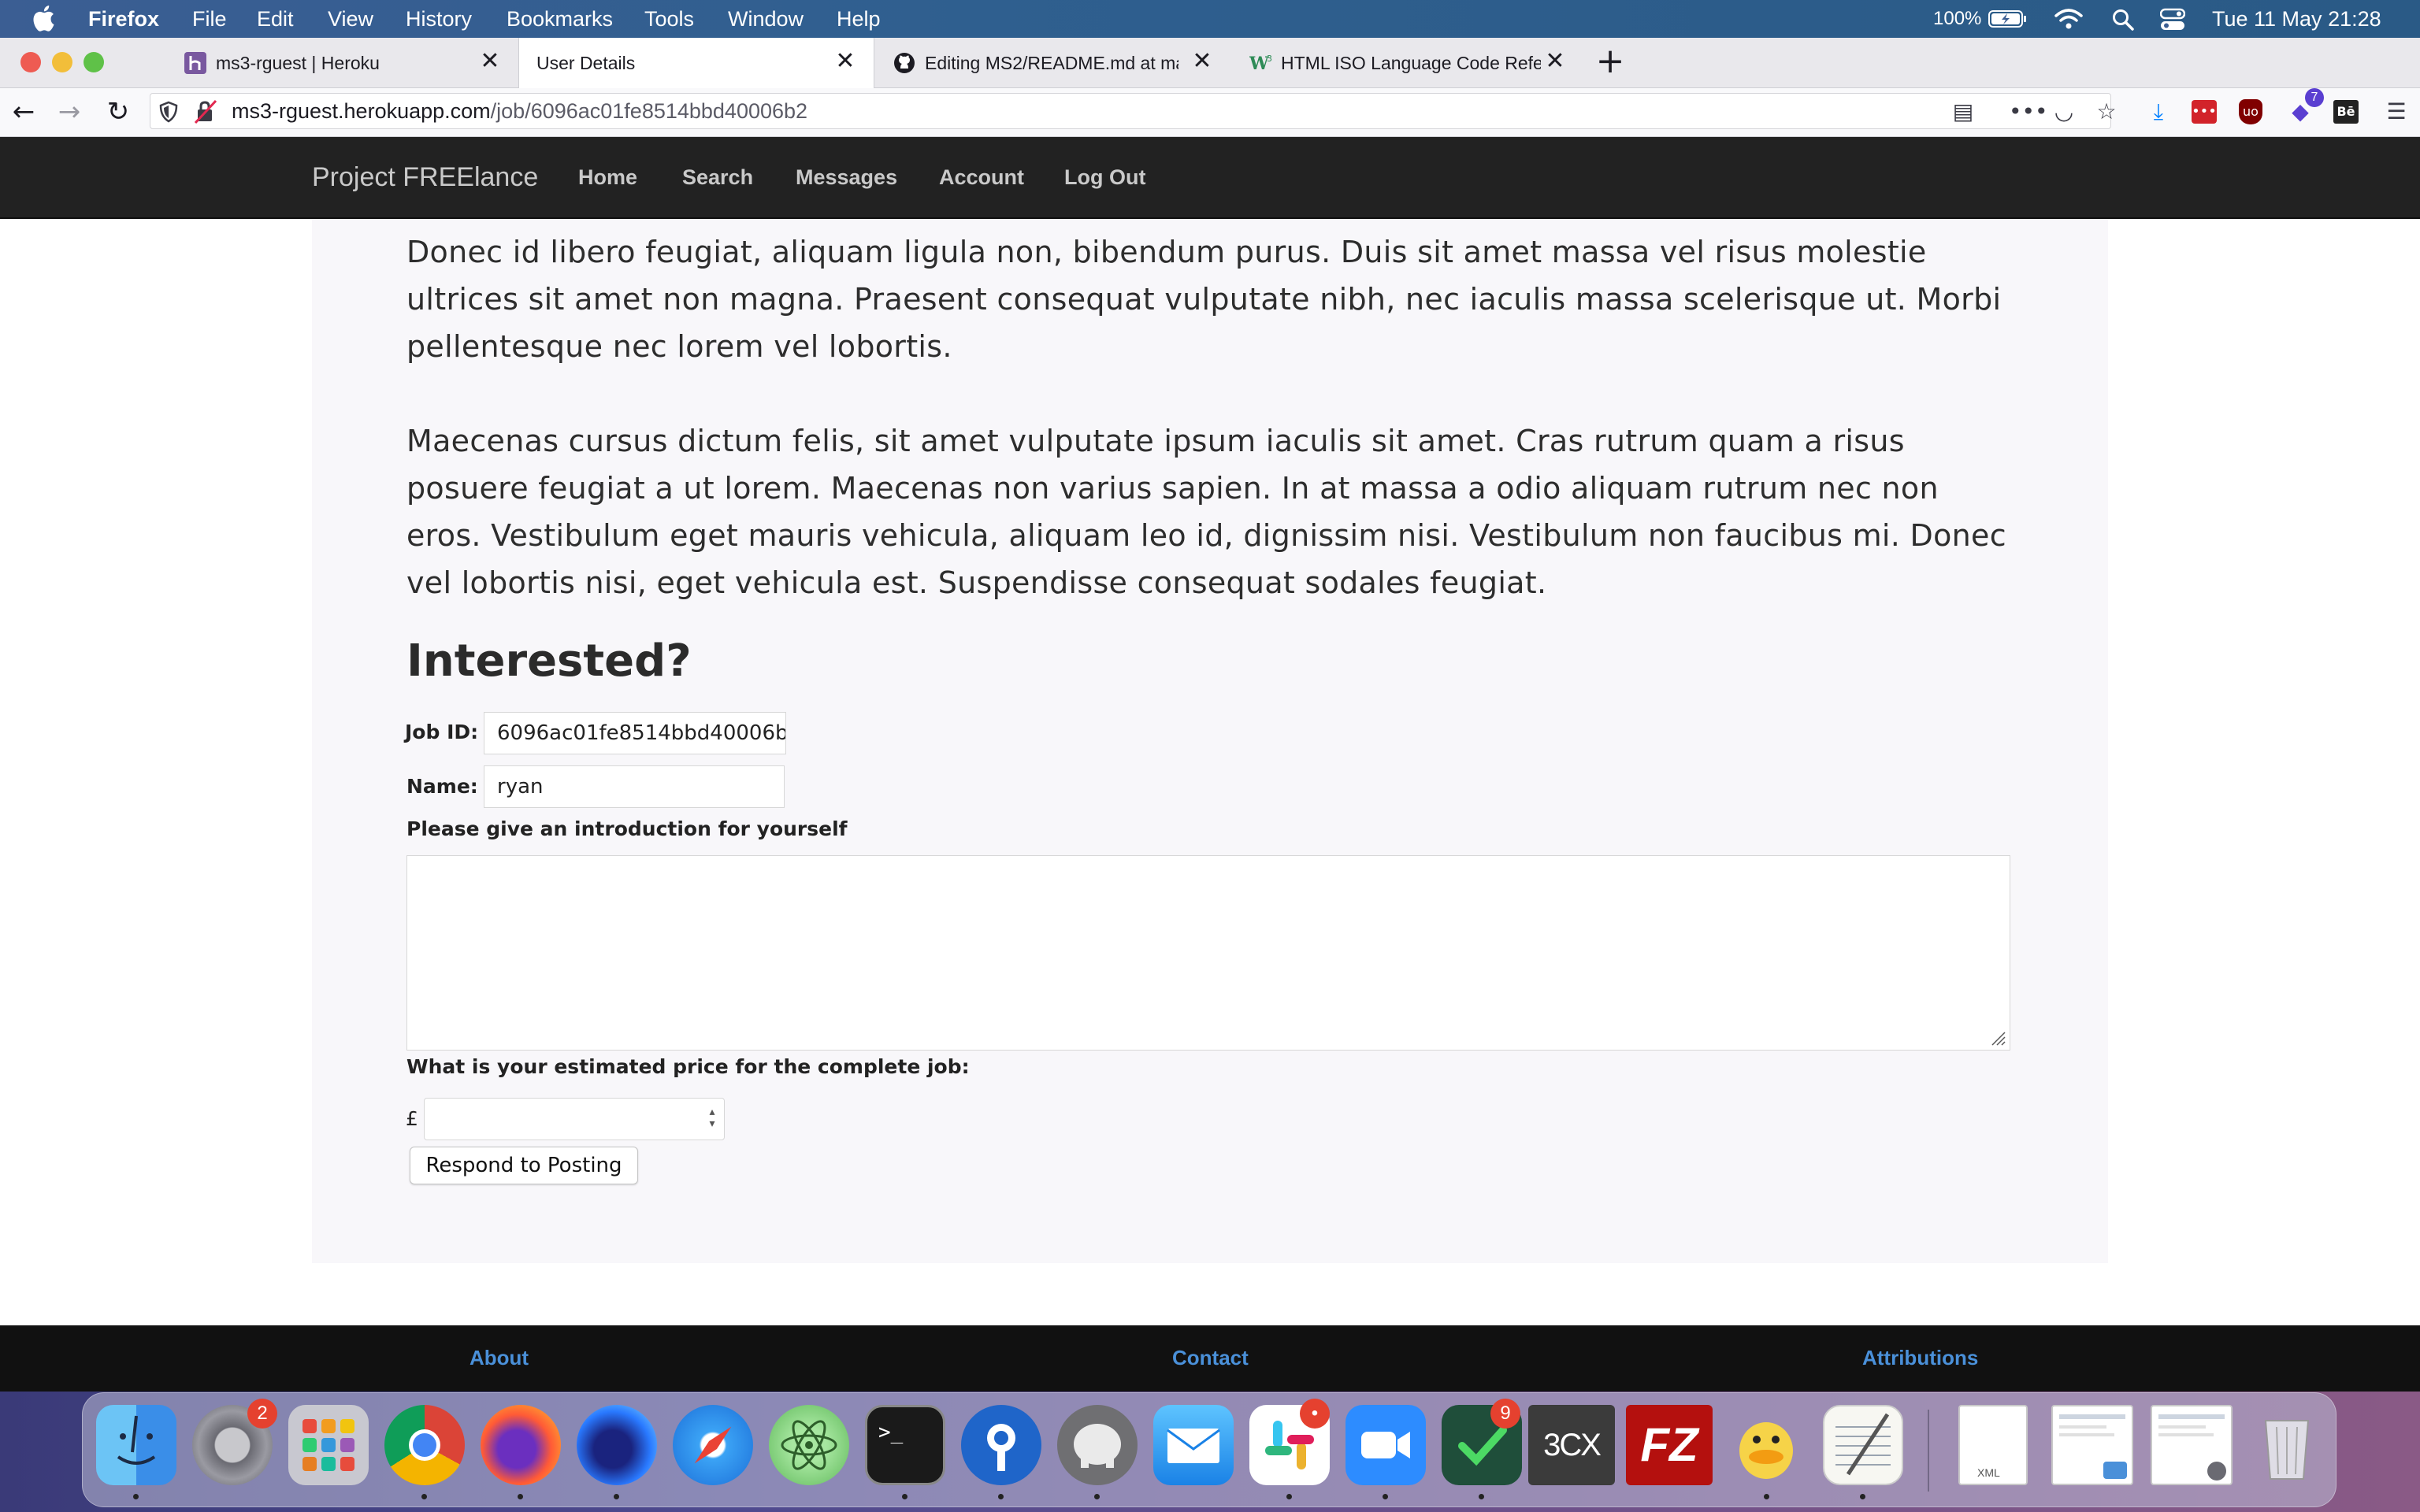 The width and height of the screenshot is (2420, 1512). Describe the element at coordinates (499, 1357) in the screenshot. I see `footer-link-about: About` at that location.